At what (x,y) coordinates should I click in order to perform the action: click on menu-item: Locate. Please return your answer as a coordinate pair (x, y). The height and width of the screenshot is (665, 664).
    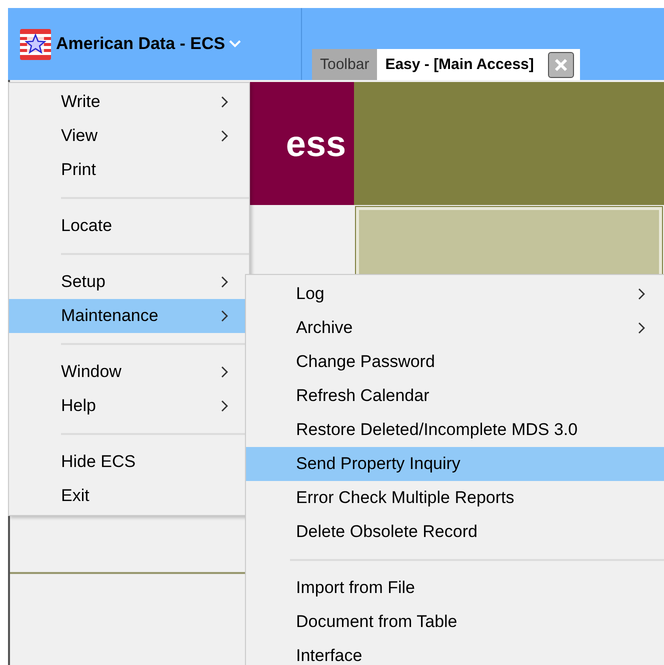
    Looking at the image, I should click on (129, 226).